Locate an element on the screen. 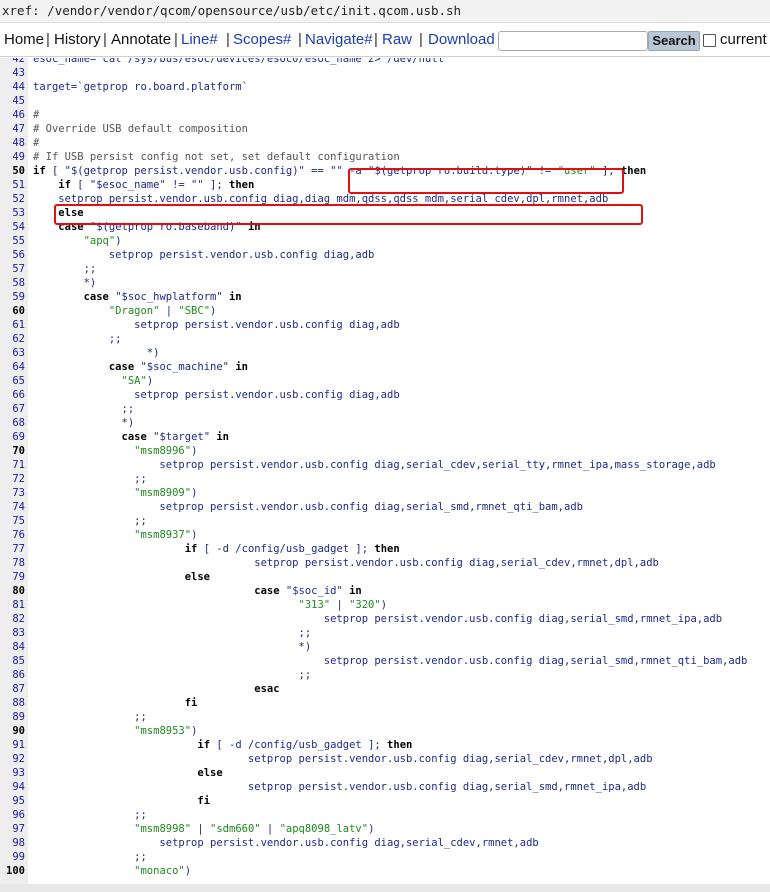  line-number: 67 is located at coordinates (16, 409).